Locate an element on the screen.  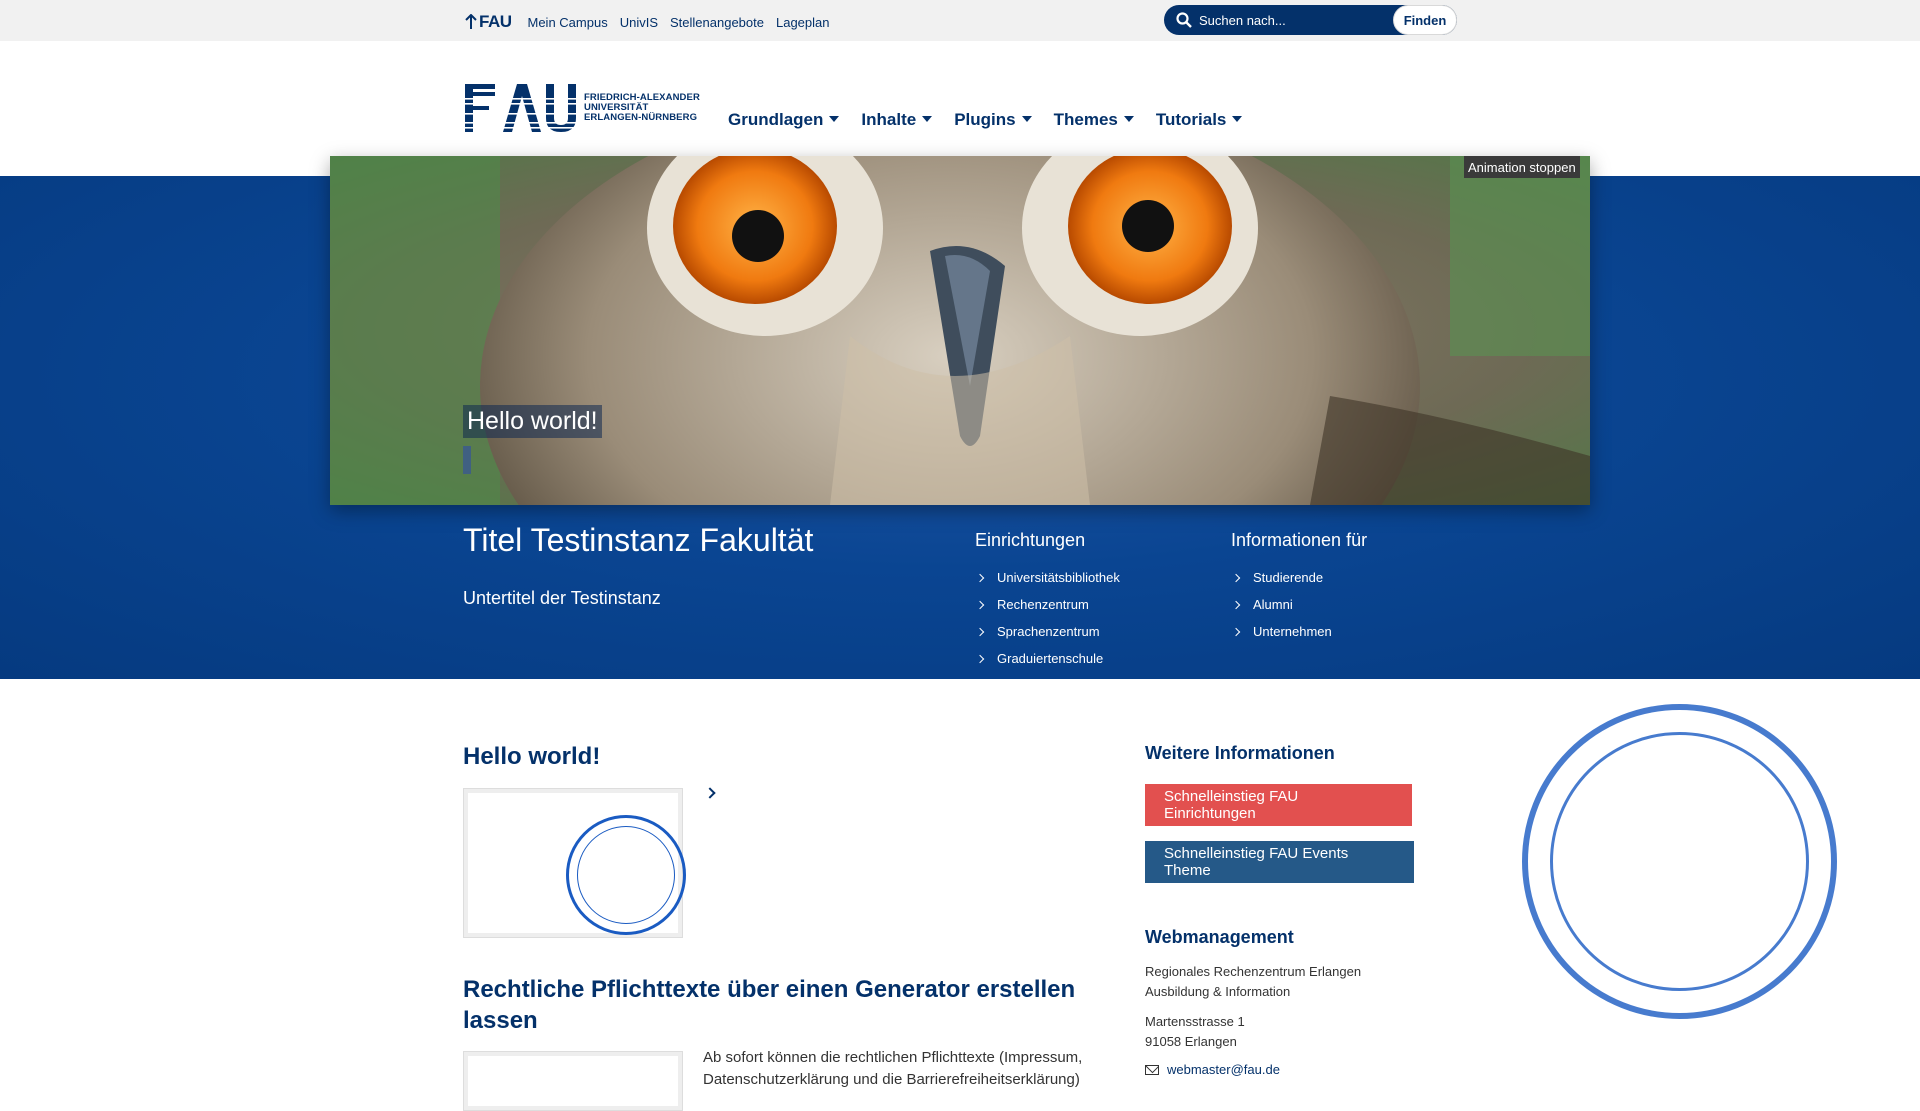
meta-link-lageplan: Lageplan is located at coordinates (803, 22).